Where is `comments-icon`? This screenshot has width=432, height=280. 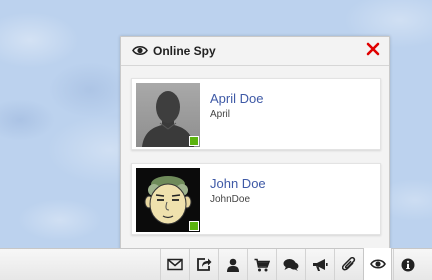 comments-icon is located at coordinates (291, 264).